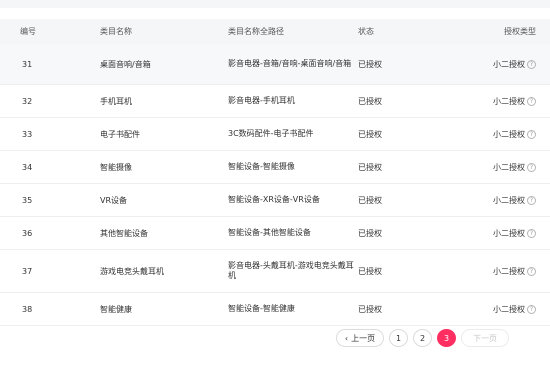 The image size is (550, 366). What do you see at coordinates (485, 338) in the screenshot?
I see `next-page-button: 下一页` at bounding box center [485, 338].